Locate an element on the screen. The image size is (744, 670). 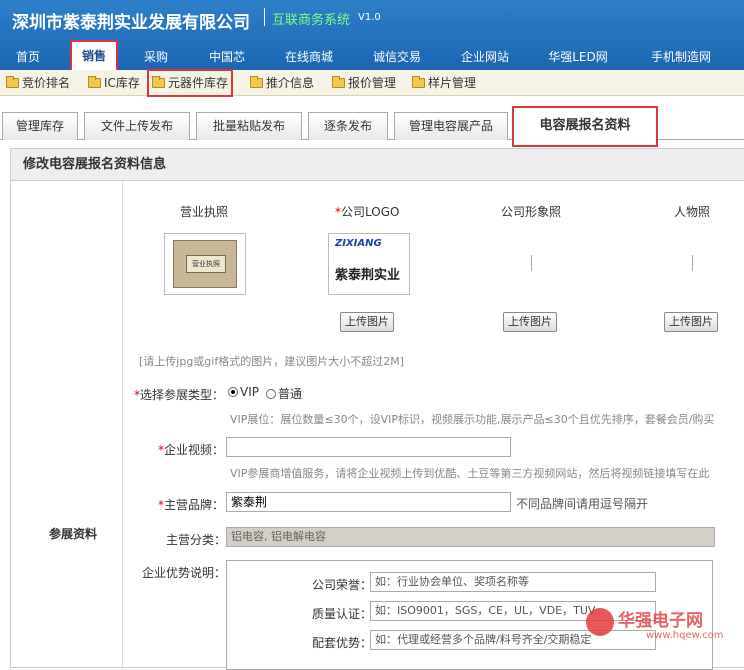
image-photo-empty is located at coordinates (531, 263).